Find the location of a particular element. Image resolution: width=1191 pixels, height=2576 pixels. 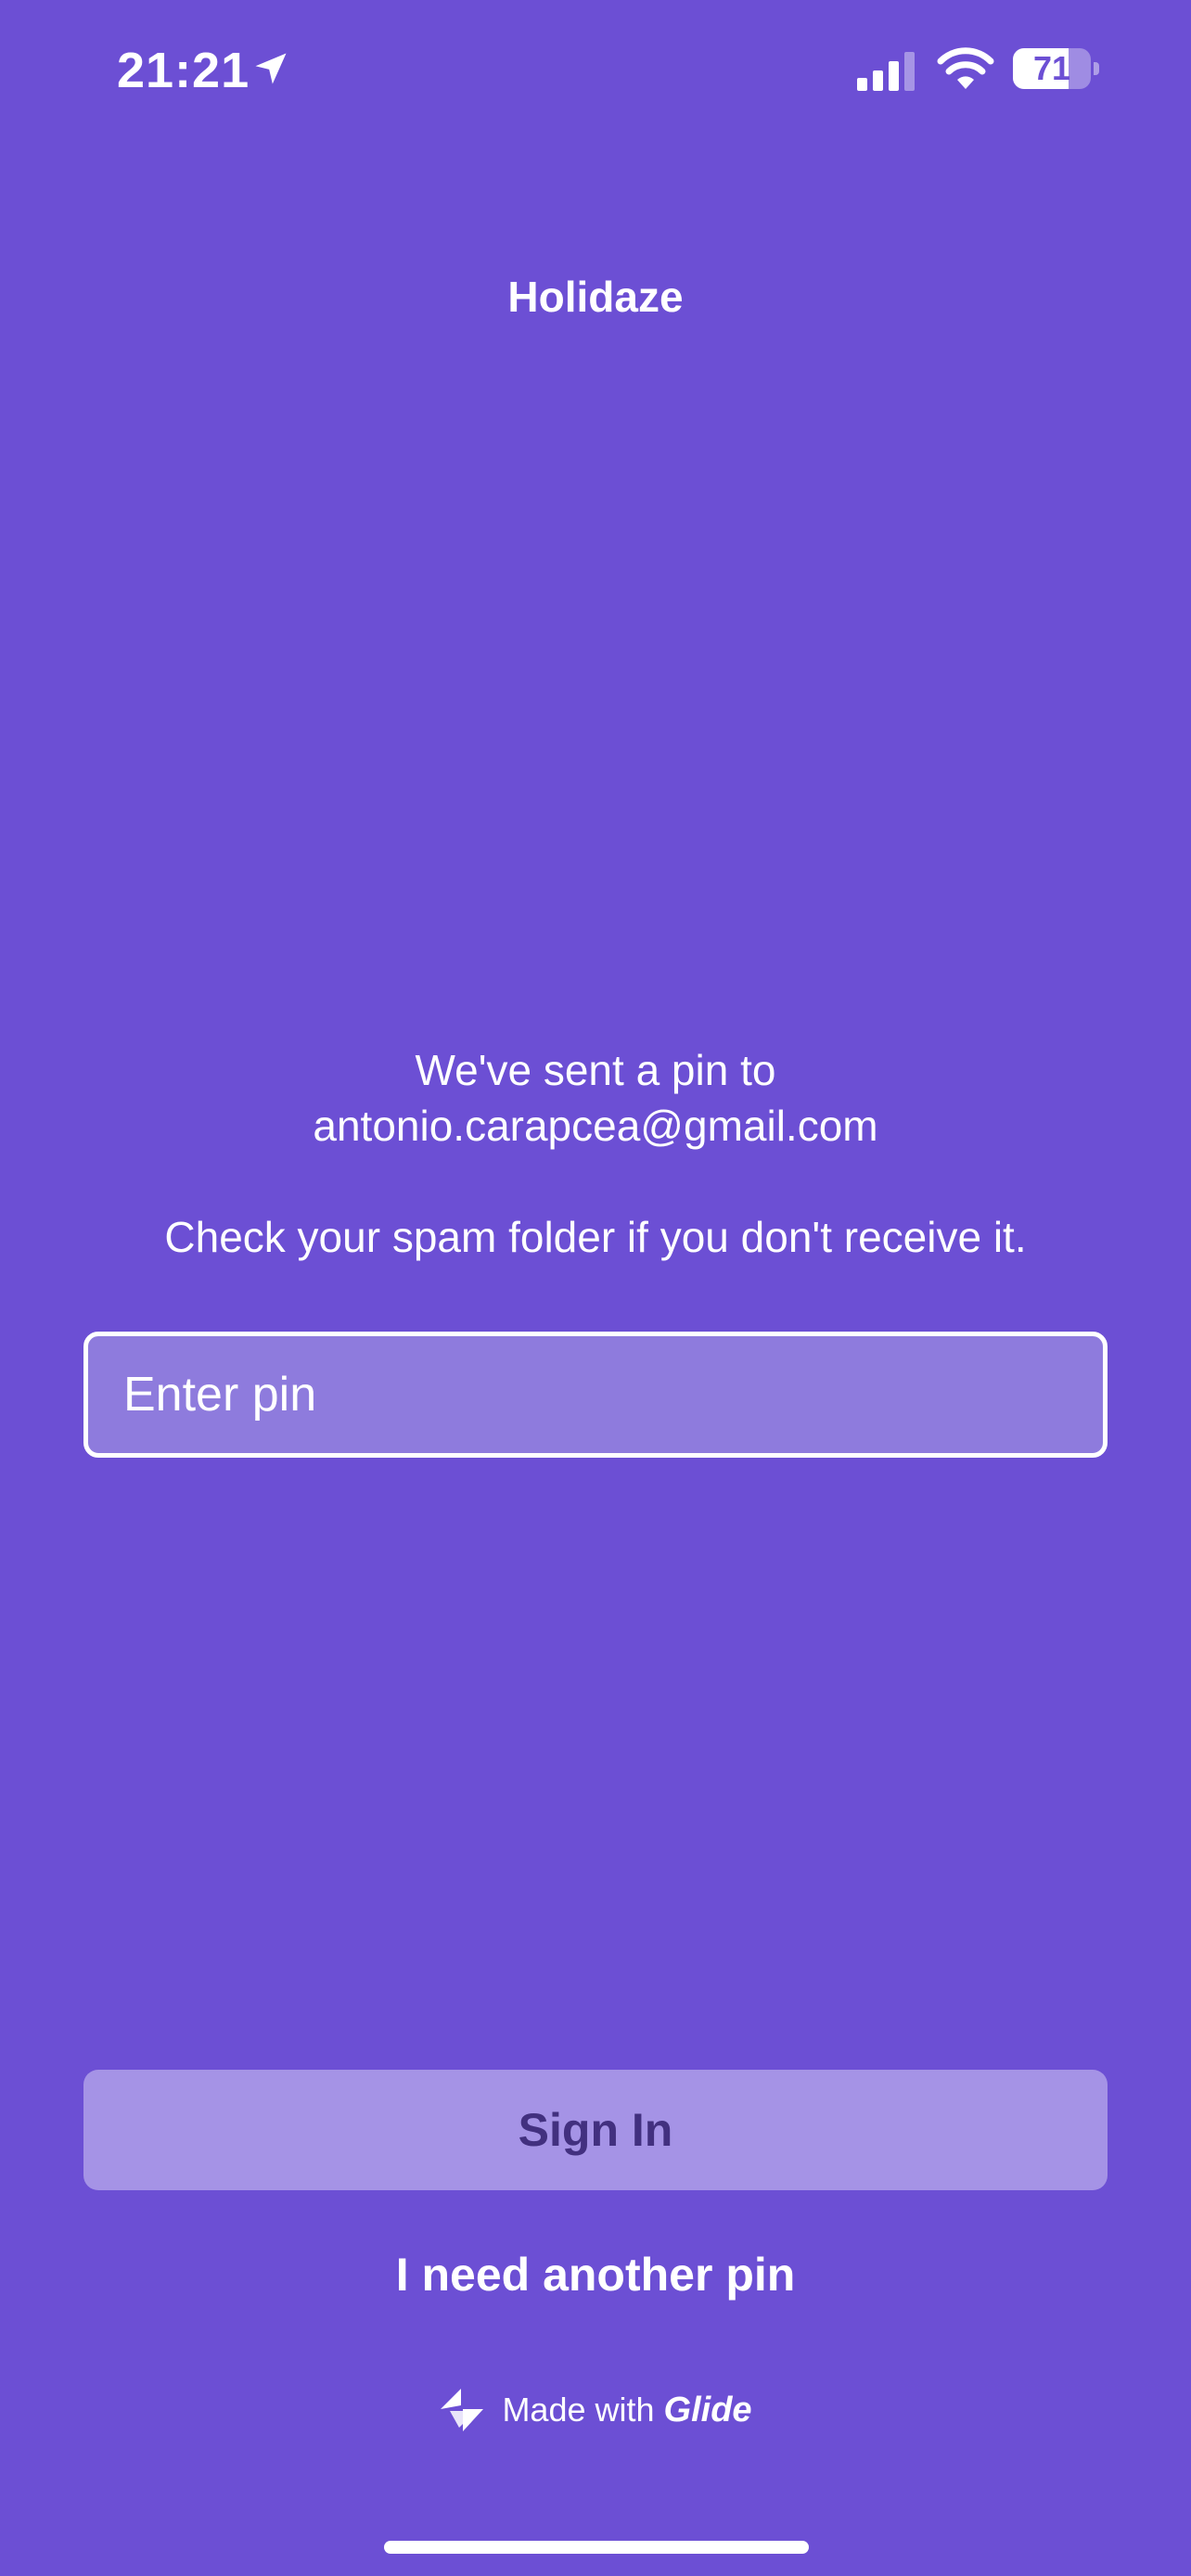

battery-body: 71 is located at coordinates (1052, 68).